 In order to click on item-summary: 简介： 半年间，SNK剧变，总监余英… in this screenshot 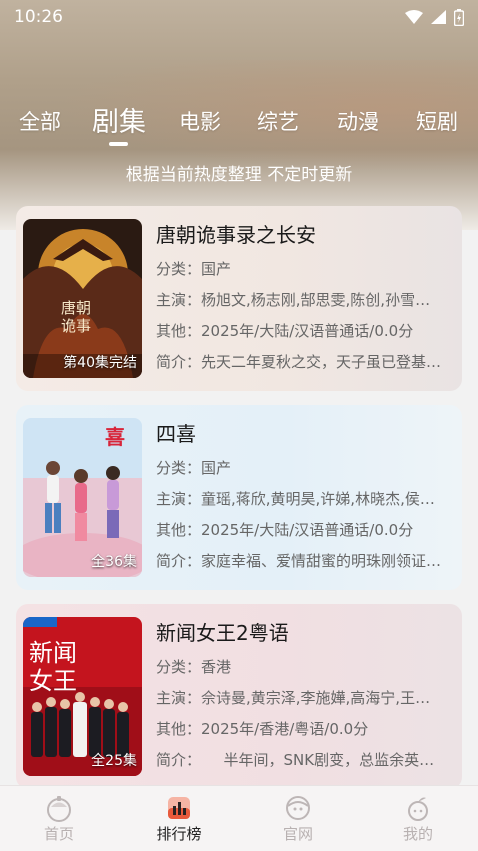, I will do `click(295, 760)`.